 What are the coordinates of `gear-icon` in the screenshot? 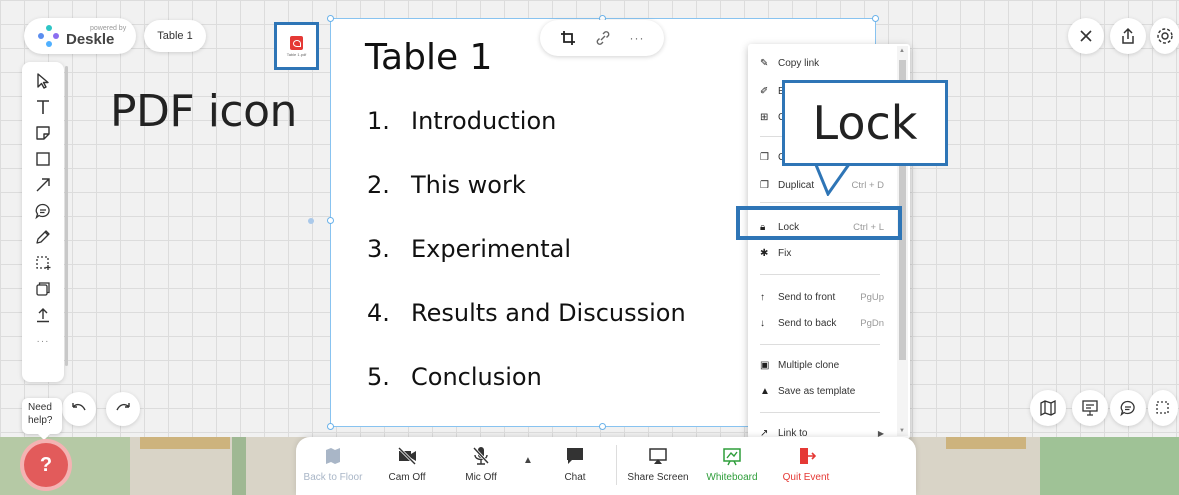 It's located at (1165, 36).